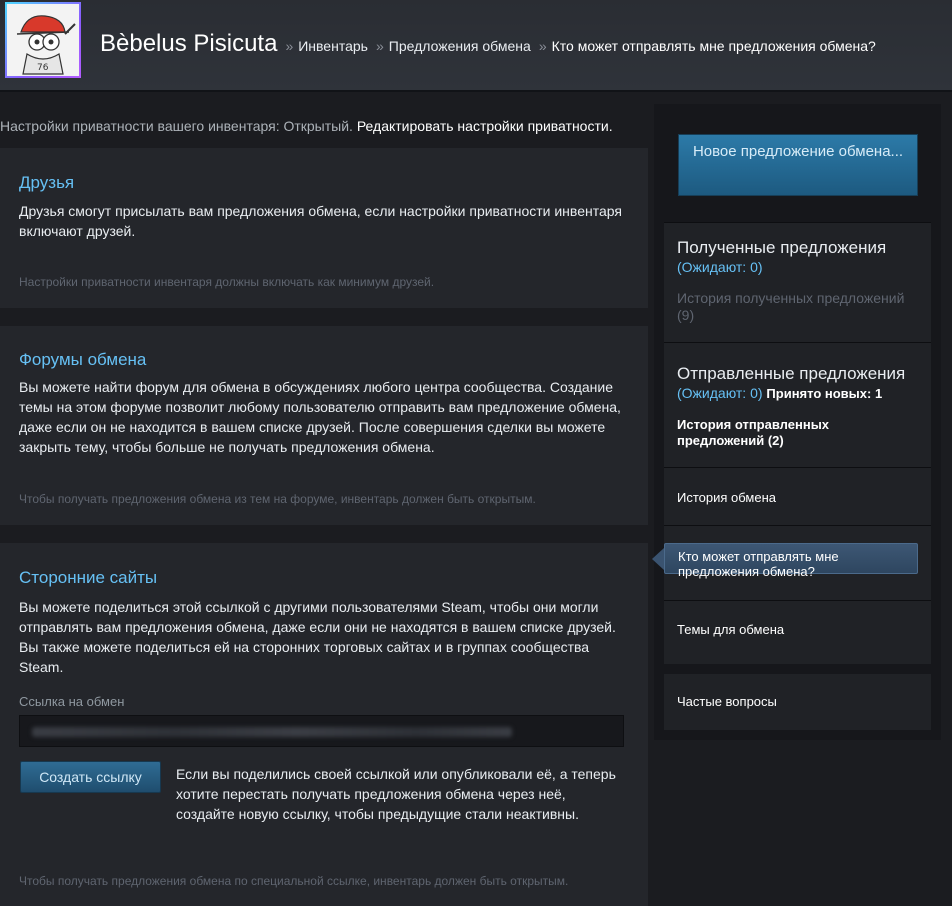  I want to click on create-link-button: Создать ссылку, so click(90, 777).